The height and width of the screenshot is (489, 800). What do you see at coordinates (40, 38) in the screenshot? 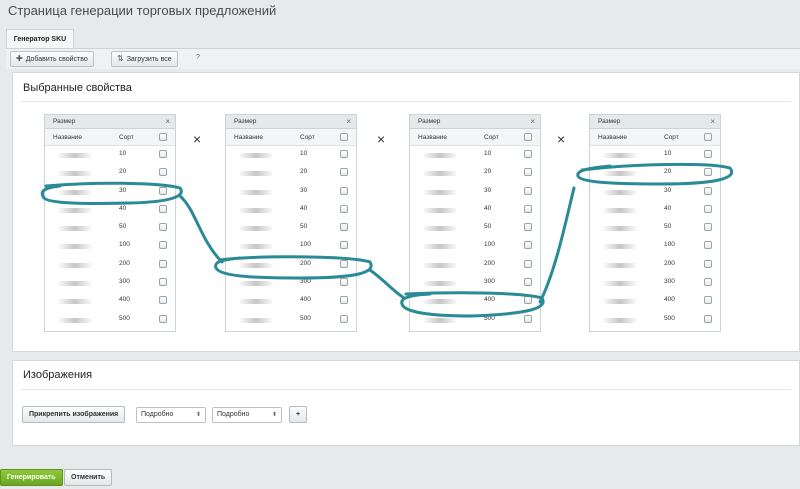
I see `tab-sku-generator: Генератор SKU` at bounding box center [40, 38].